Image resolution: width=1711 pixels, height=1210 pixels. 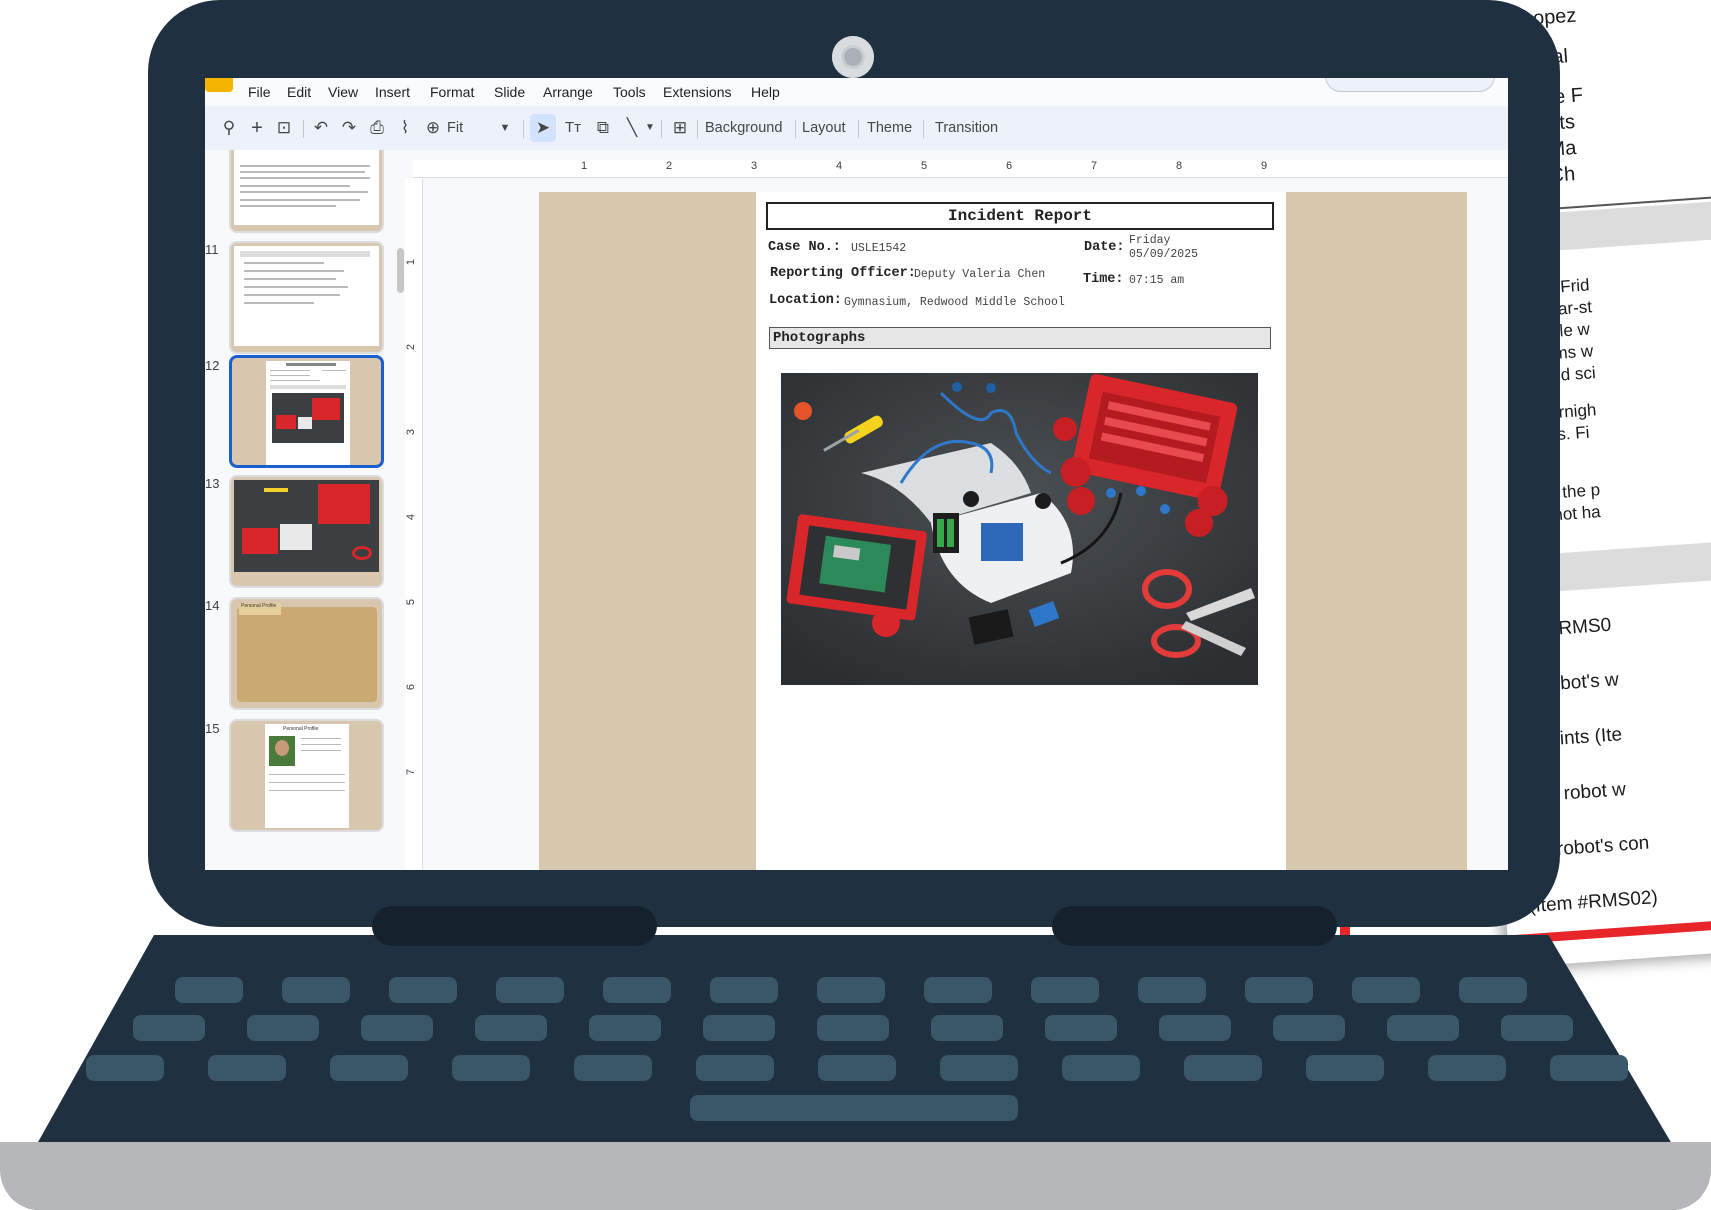 What do you see at coordinates (405, 128) in the screenshot?
I see `paint-format-icon: ⌇` at bounding box center [405, 128].